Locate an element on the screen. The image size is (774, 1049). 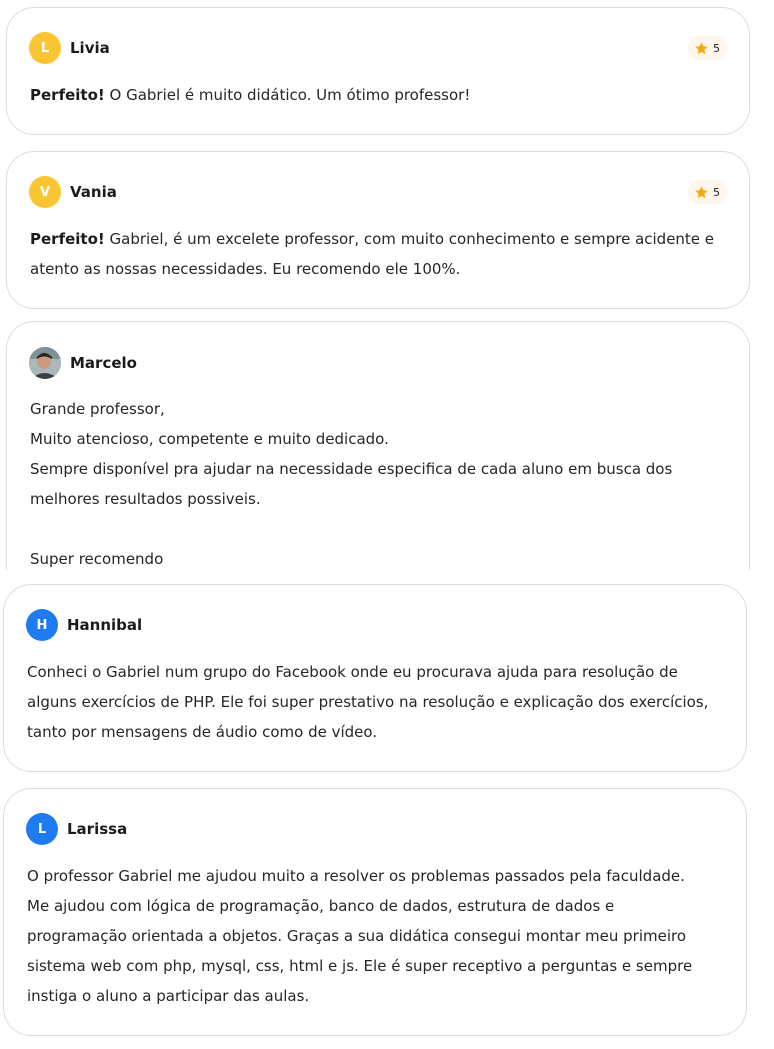
reviewer-name: Livia is located at coordinates (90, 48).